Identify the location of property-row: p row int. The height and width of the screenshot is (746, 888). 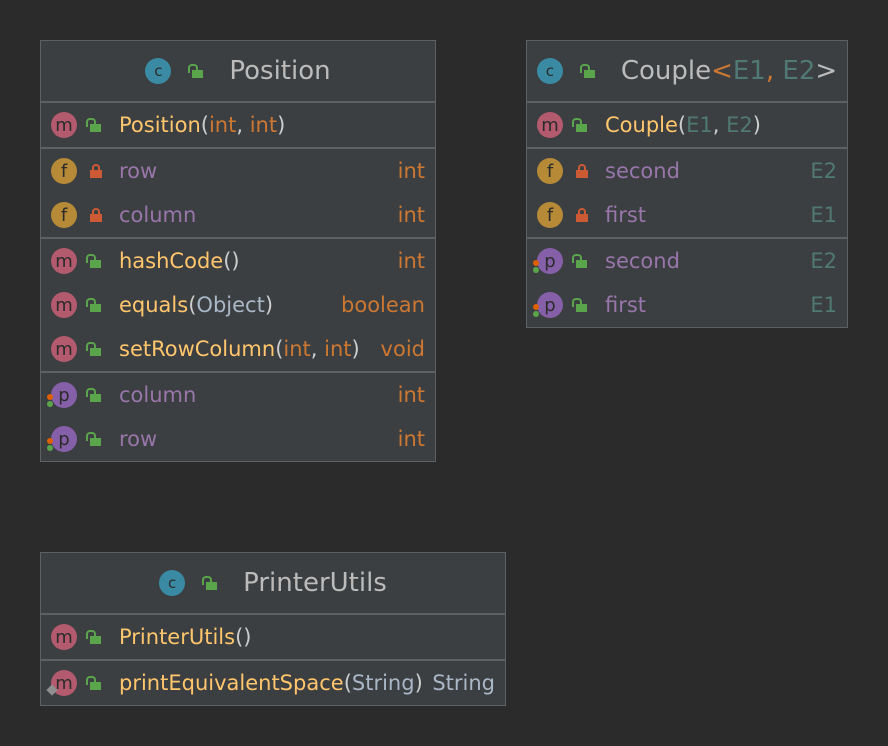
(238, 439).